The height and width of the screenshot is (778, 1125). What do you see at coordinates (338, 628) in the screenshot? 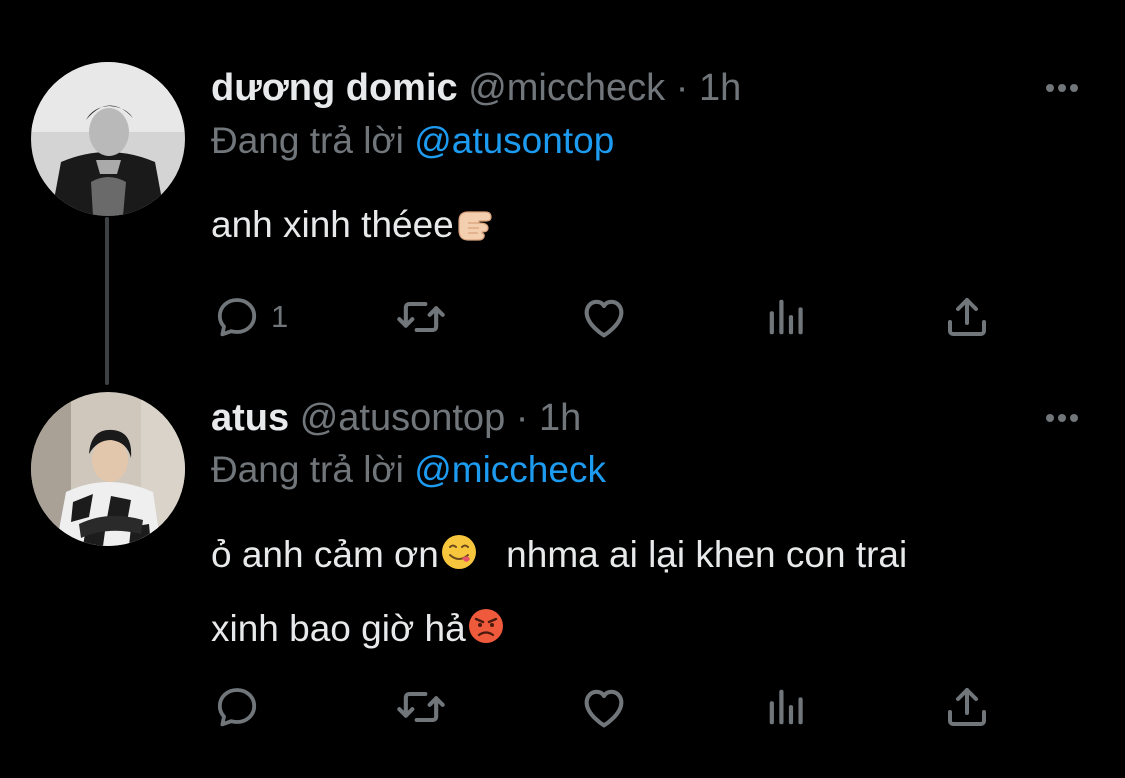
I see `tweet-text-segment: xinh bao giờ hả` at bounding box center [338, 628].